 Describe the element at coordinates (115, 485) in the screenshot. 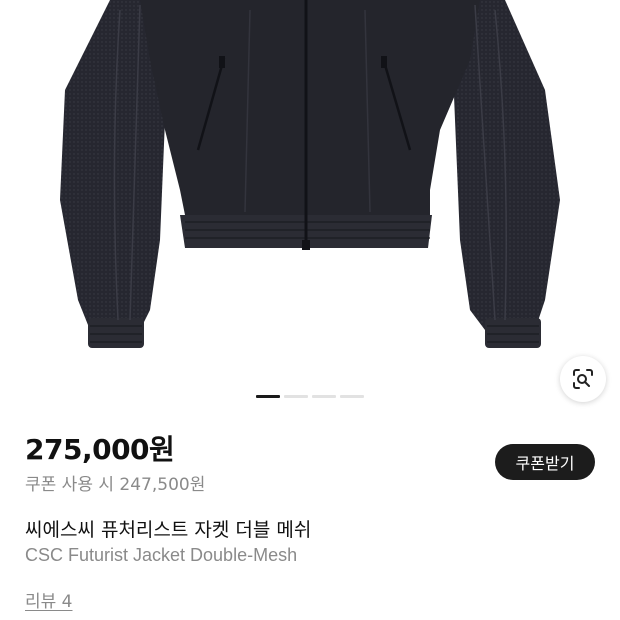

I see `coupon-price: 쿠폰 사용 시 247,500원` at that location.